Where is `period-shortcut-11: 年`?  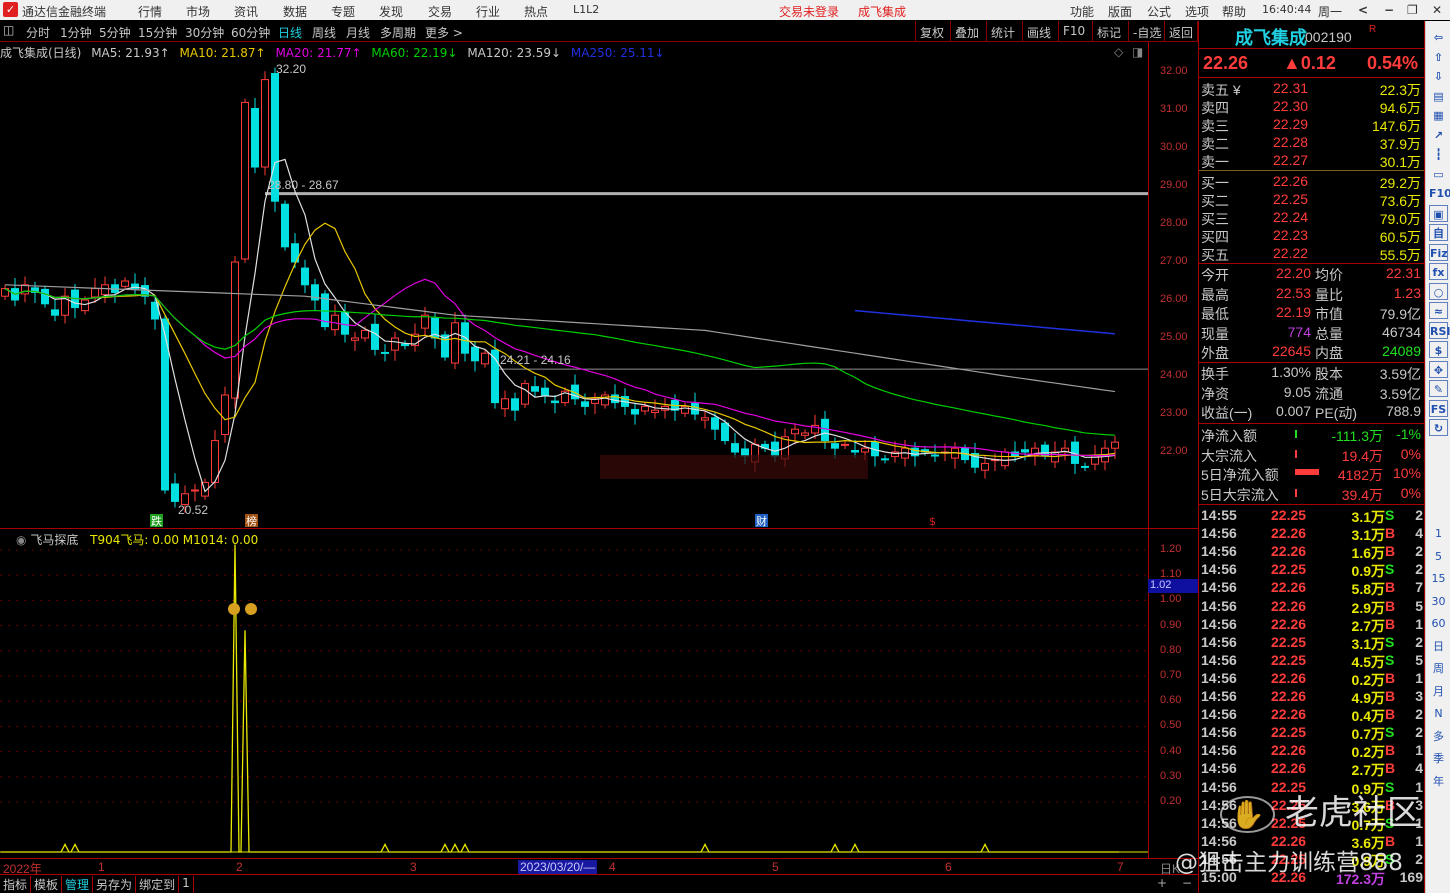 period-shortcut-11: 年 is located at coordinates (1438, 781).